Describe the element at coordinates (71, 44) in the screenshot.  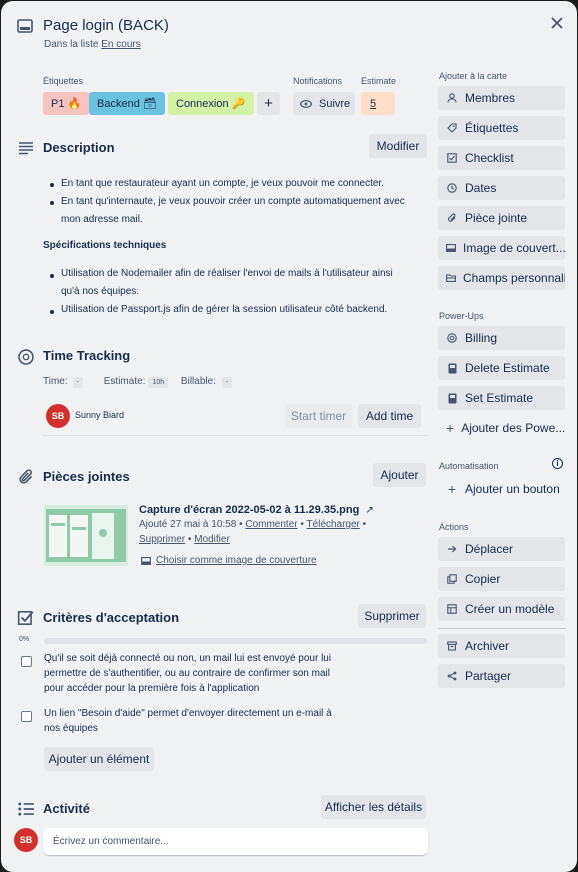
I see `list-prefix: Dans la liste` at that location.